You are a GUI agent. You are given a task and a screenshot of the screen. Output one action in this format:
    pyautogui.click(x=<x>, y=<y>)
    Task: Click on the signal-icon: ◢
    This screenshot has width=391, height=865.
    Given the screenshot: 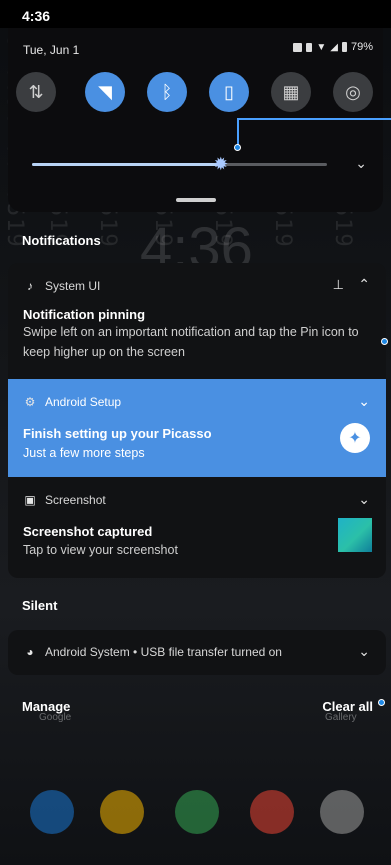 What is the action you would take?
    pyautogui.click(x=334, y=47)
    